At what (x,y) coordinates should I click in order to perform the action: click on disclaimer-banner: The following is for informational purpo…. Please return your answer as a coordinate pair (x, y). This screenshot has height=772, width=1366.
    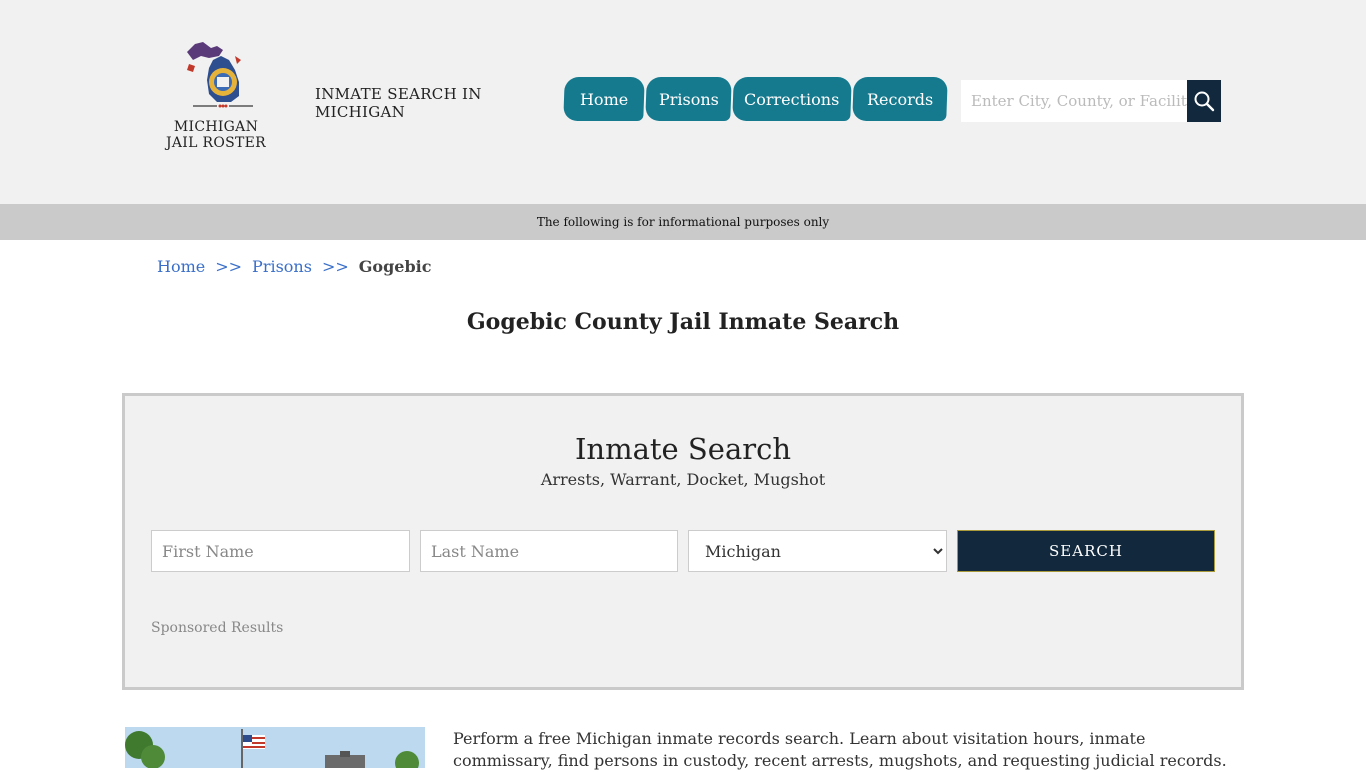
    Looking at the image, I should click on (683, 222).